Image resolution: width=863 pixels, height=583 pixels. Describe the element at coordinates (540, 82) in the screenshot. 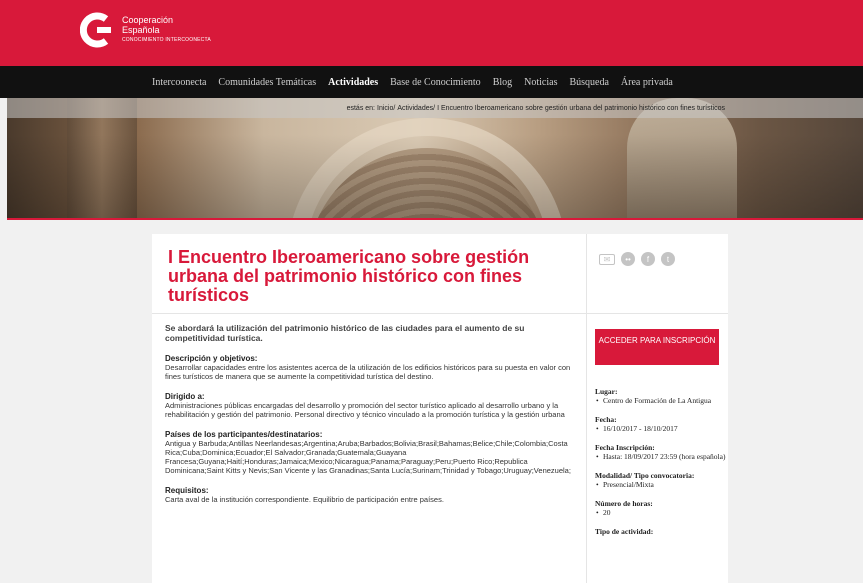

I see `nav-item-noticias: Noticias` at that location.